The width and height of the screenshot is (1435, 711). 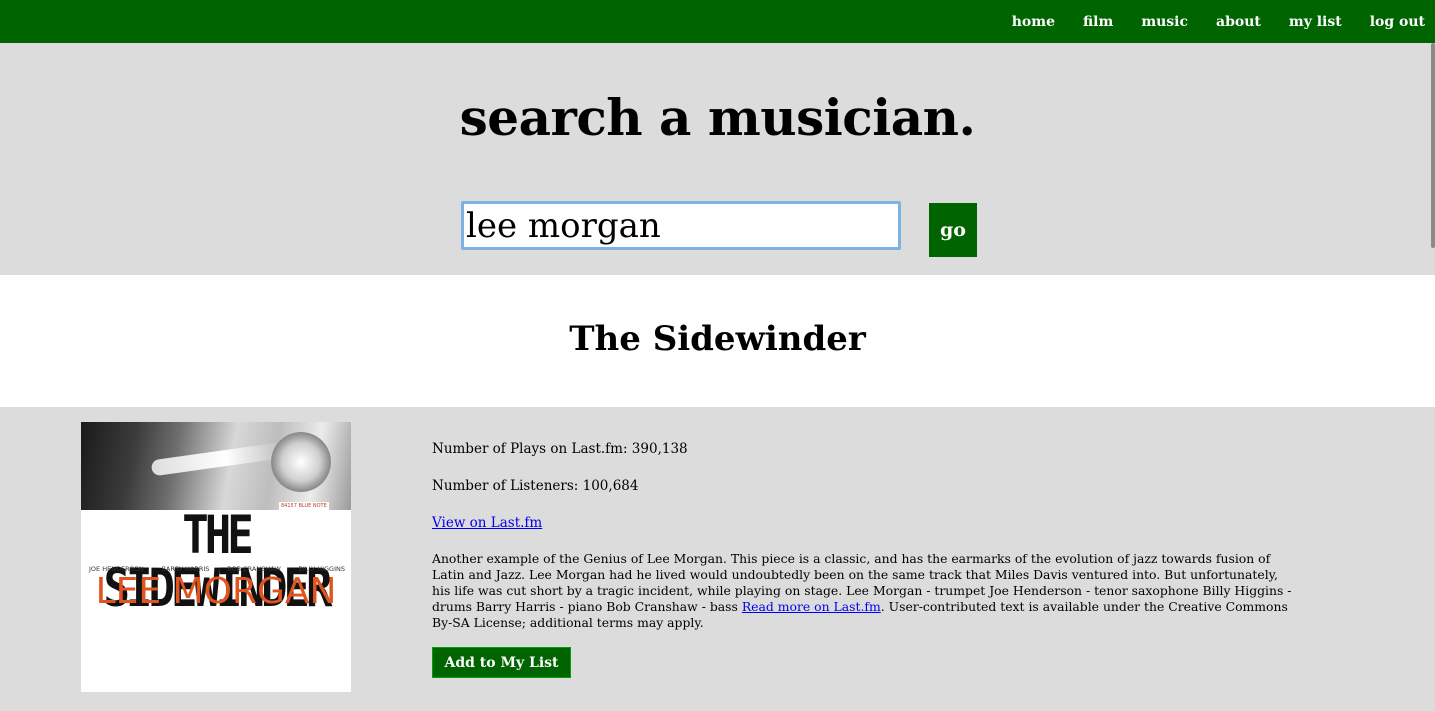 What do you see at coordinates (535, 486) in the screenshot?
I see `listeners-count: Number of Listeners: 100,684` at bounding box center [535, 486].